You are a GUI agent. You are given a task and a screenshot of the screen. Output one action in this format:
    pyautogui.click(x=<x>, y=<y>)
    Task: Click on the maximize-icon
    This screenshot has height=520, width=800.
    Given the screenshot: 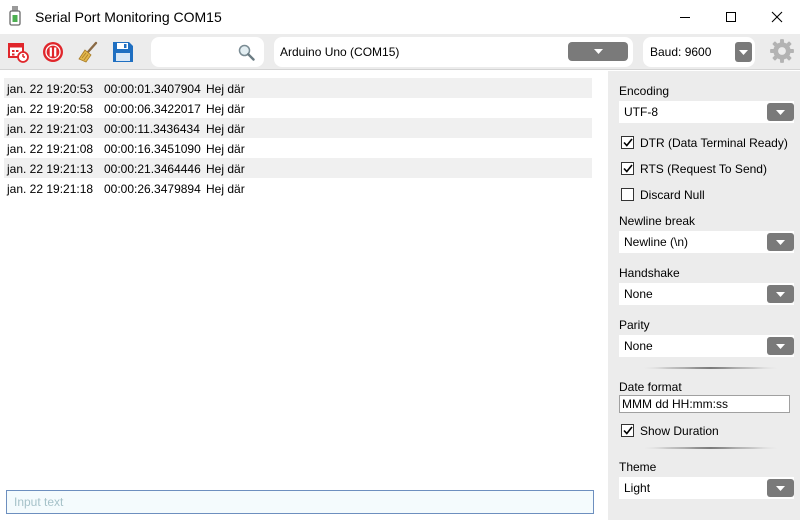 What is the action you would take?
    pyautogui.click(x=731, y=17)
    